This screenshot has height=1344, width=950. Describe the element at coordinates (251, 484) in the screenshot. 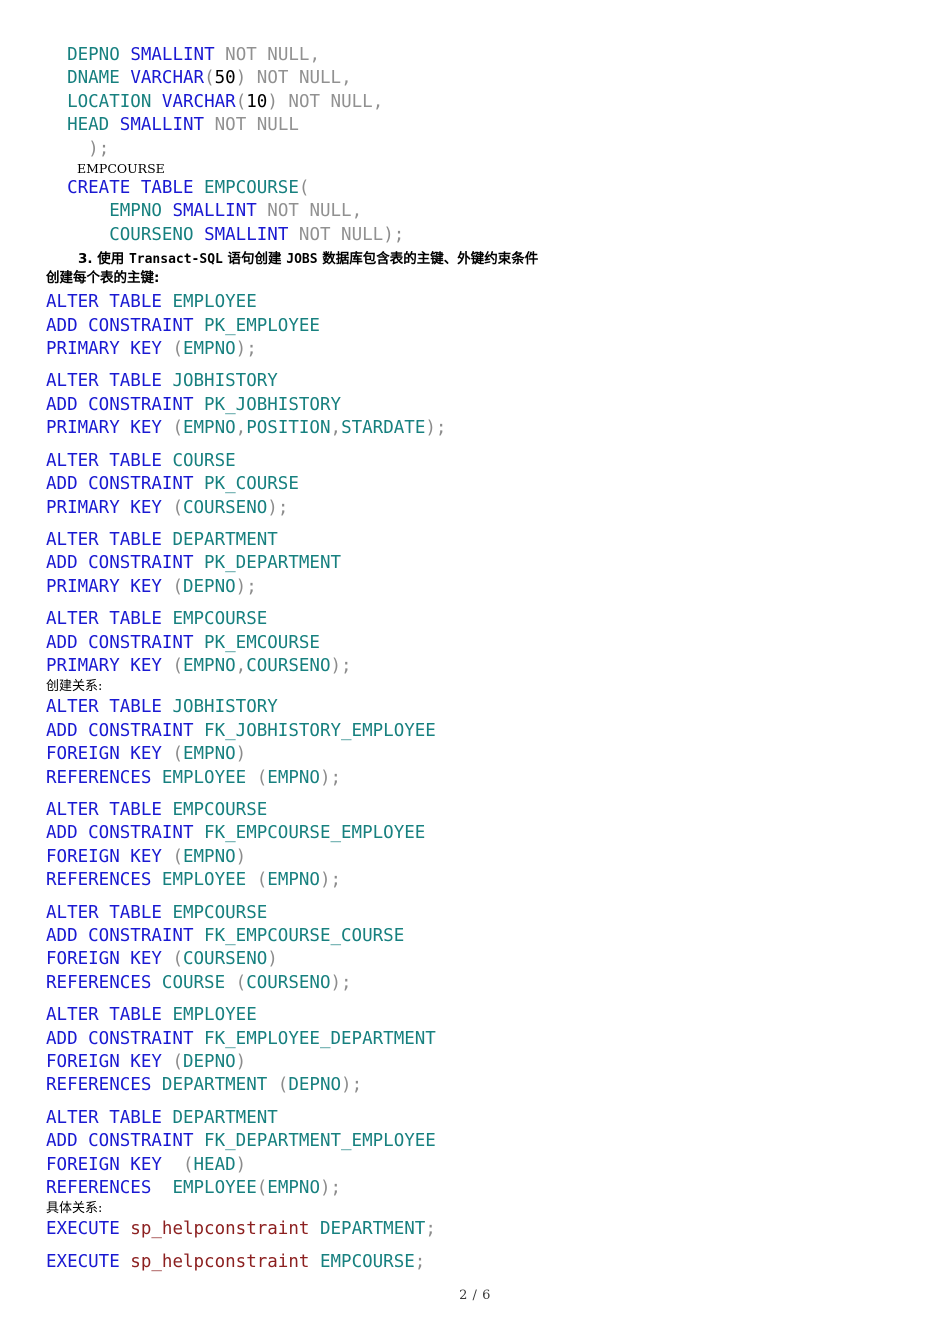

I see `code-token: PK_COURSE` at that location.